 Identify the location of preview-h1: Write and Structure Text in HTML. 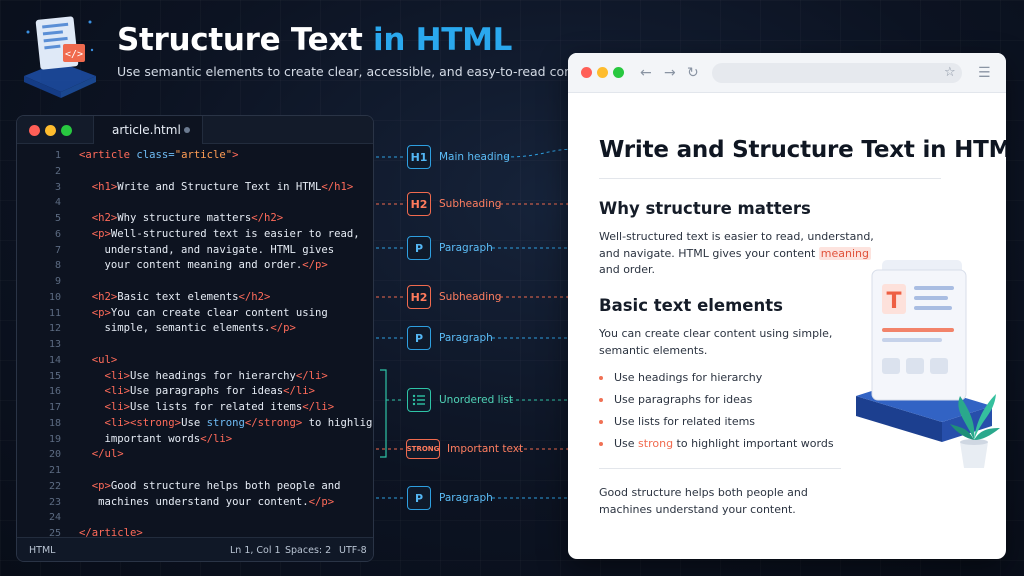
(802, 150).